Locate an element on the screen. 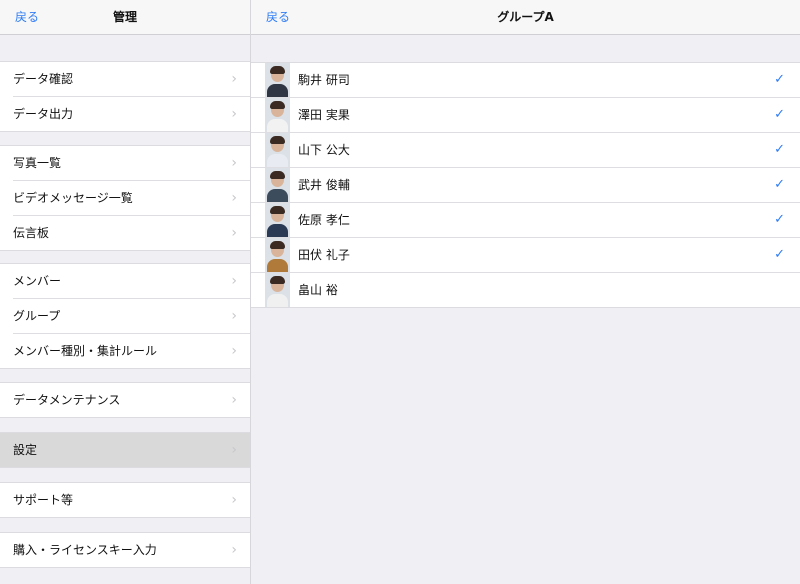 This screenshot has height=584, width=800. detail-navbar: グループA 戻る is located at coordinates (525, 17).